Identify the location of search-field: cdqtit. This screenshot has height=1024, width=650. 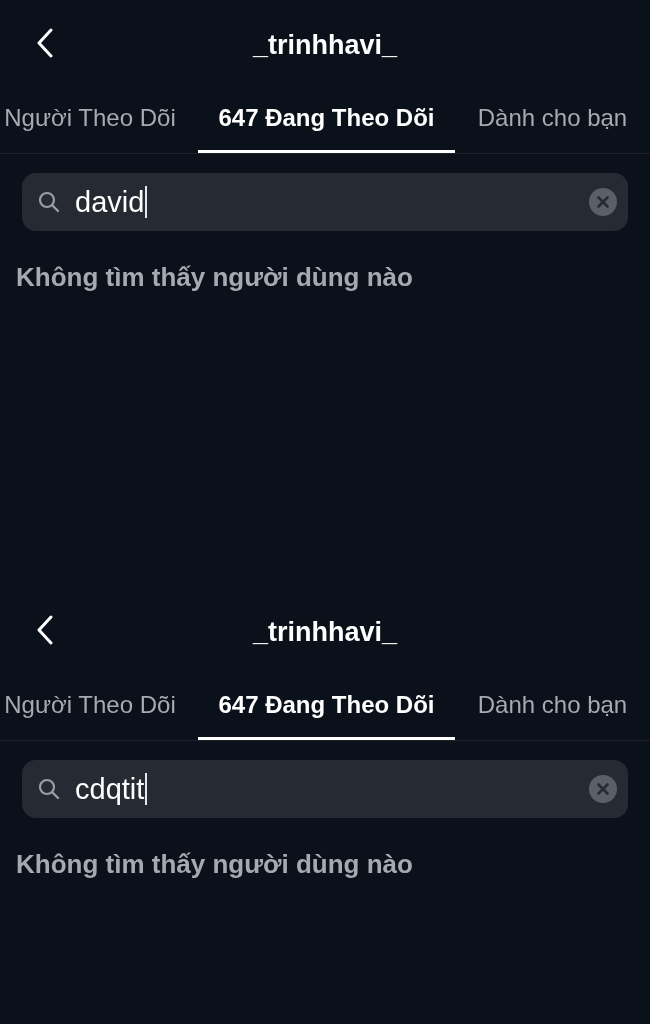
(325, 789).